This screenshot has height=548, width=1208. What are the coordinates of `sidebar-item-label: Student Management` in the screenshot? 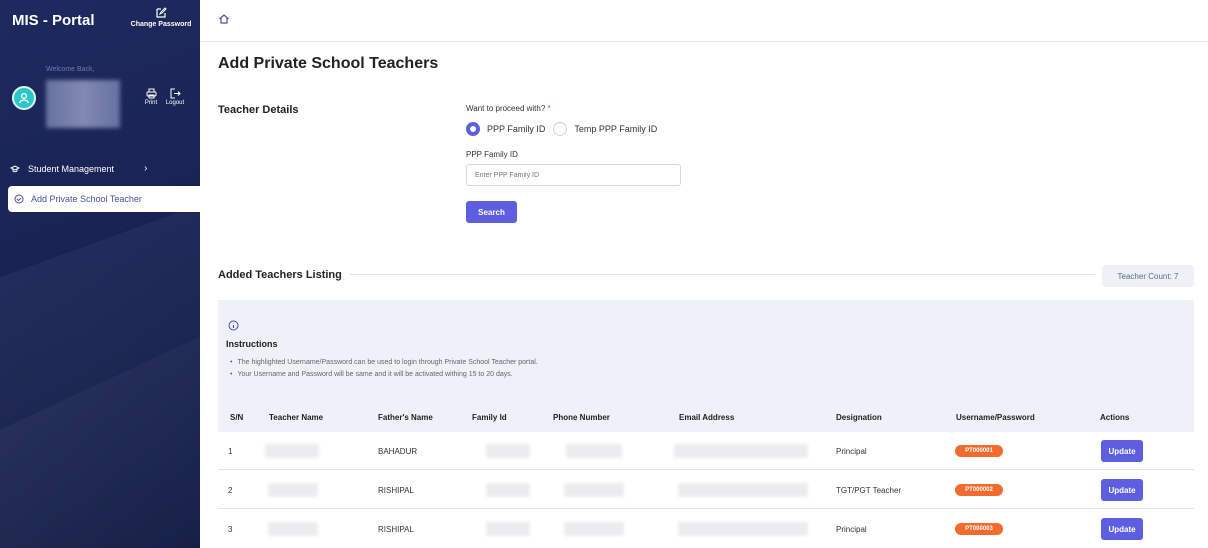 It's located at (71, 168).